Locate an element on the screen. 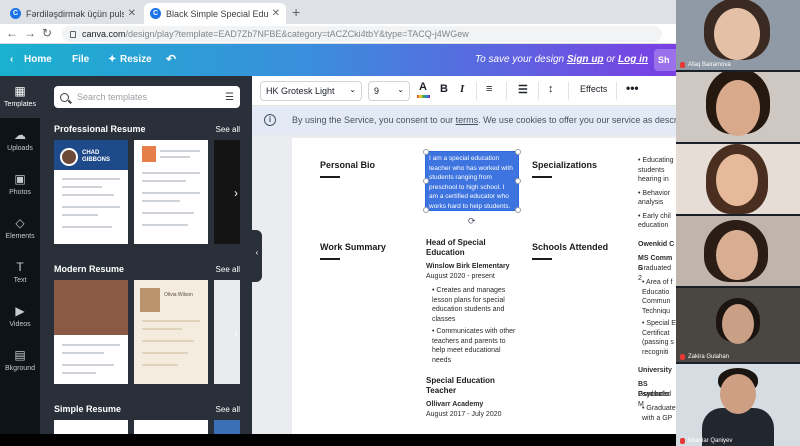 This screenshot has height=446, width=800. template-thumbnail: Olivia Wilson is located at coordinates (171, 332).